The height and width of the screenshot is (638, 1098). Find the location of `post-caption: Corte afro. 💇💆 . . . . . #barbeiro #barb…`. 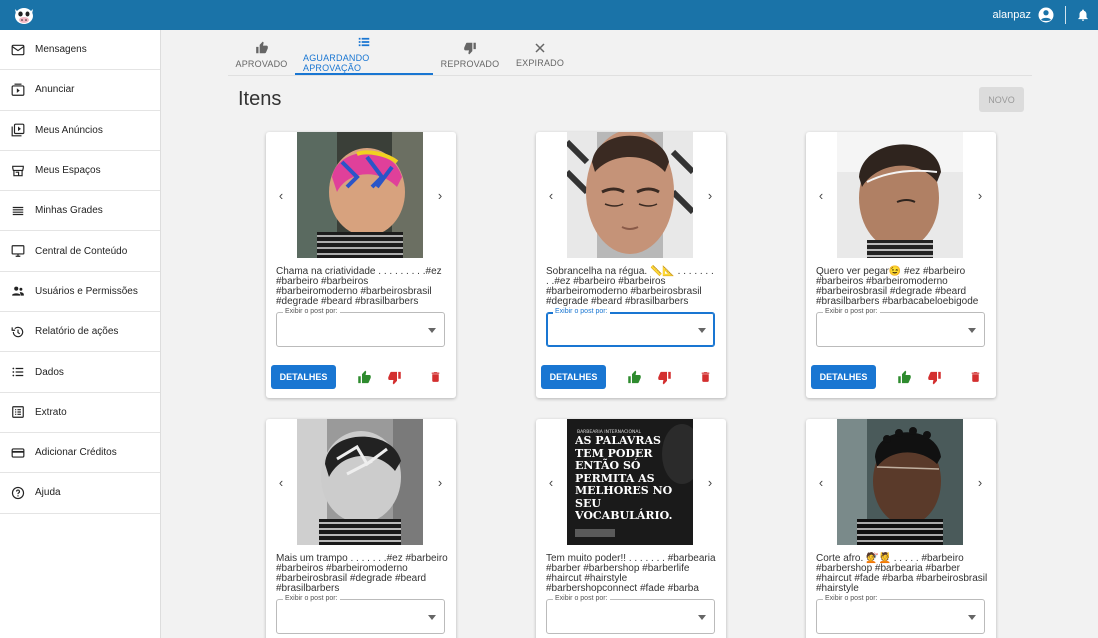

post-caption: Corte afro. 💇💆 . . . . . #barbeiro #barb… is located at coordinates (902, 573).